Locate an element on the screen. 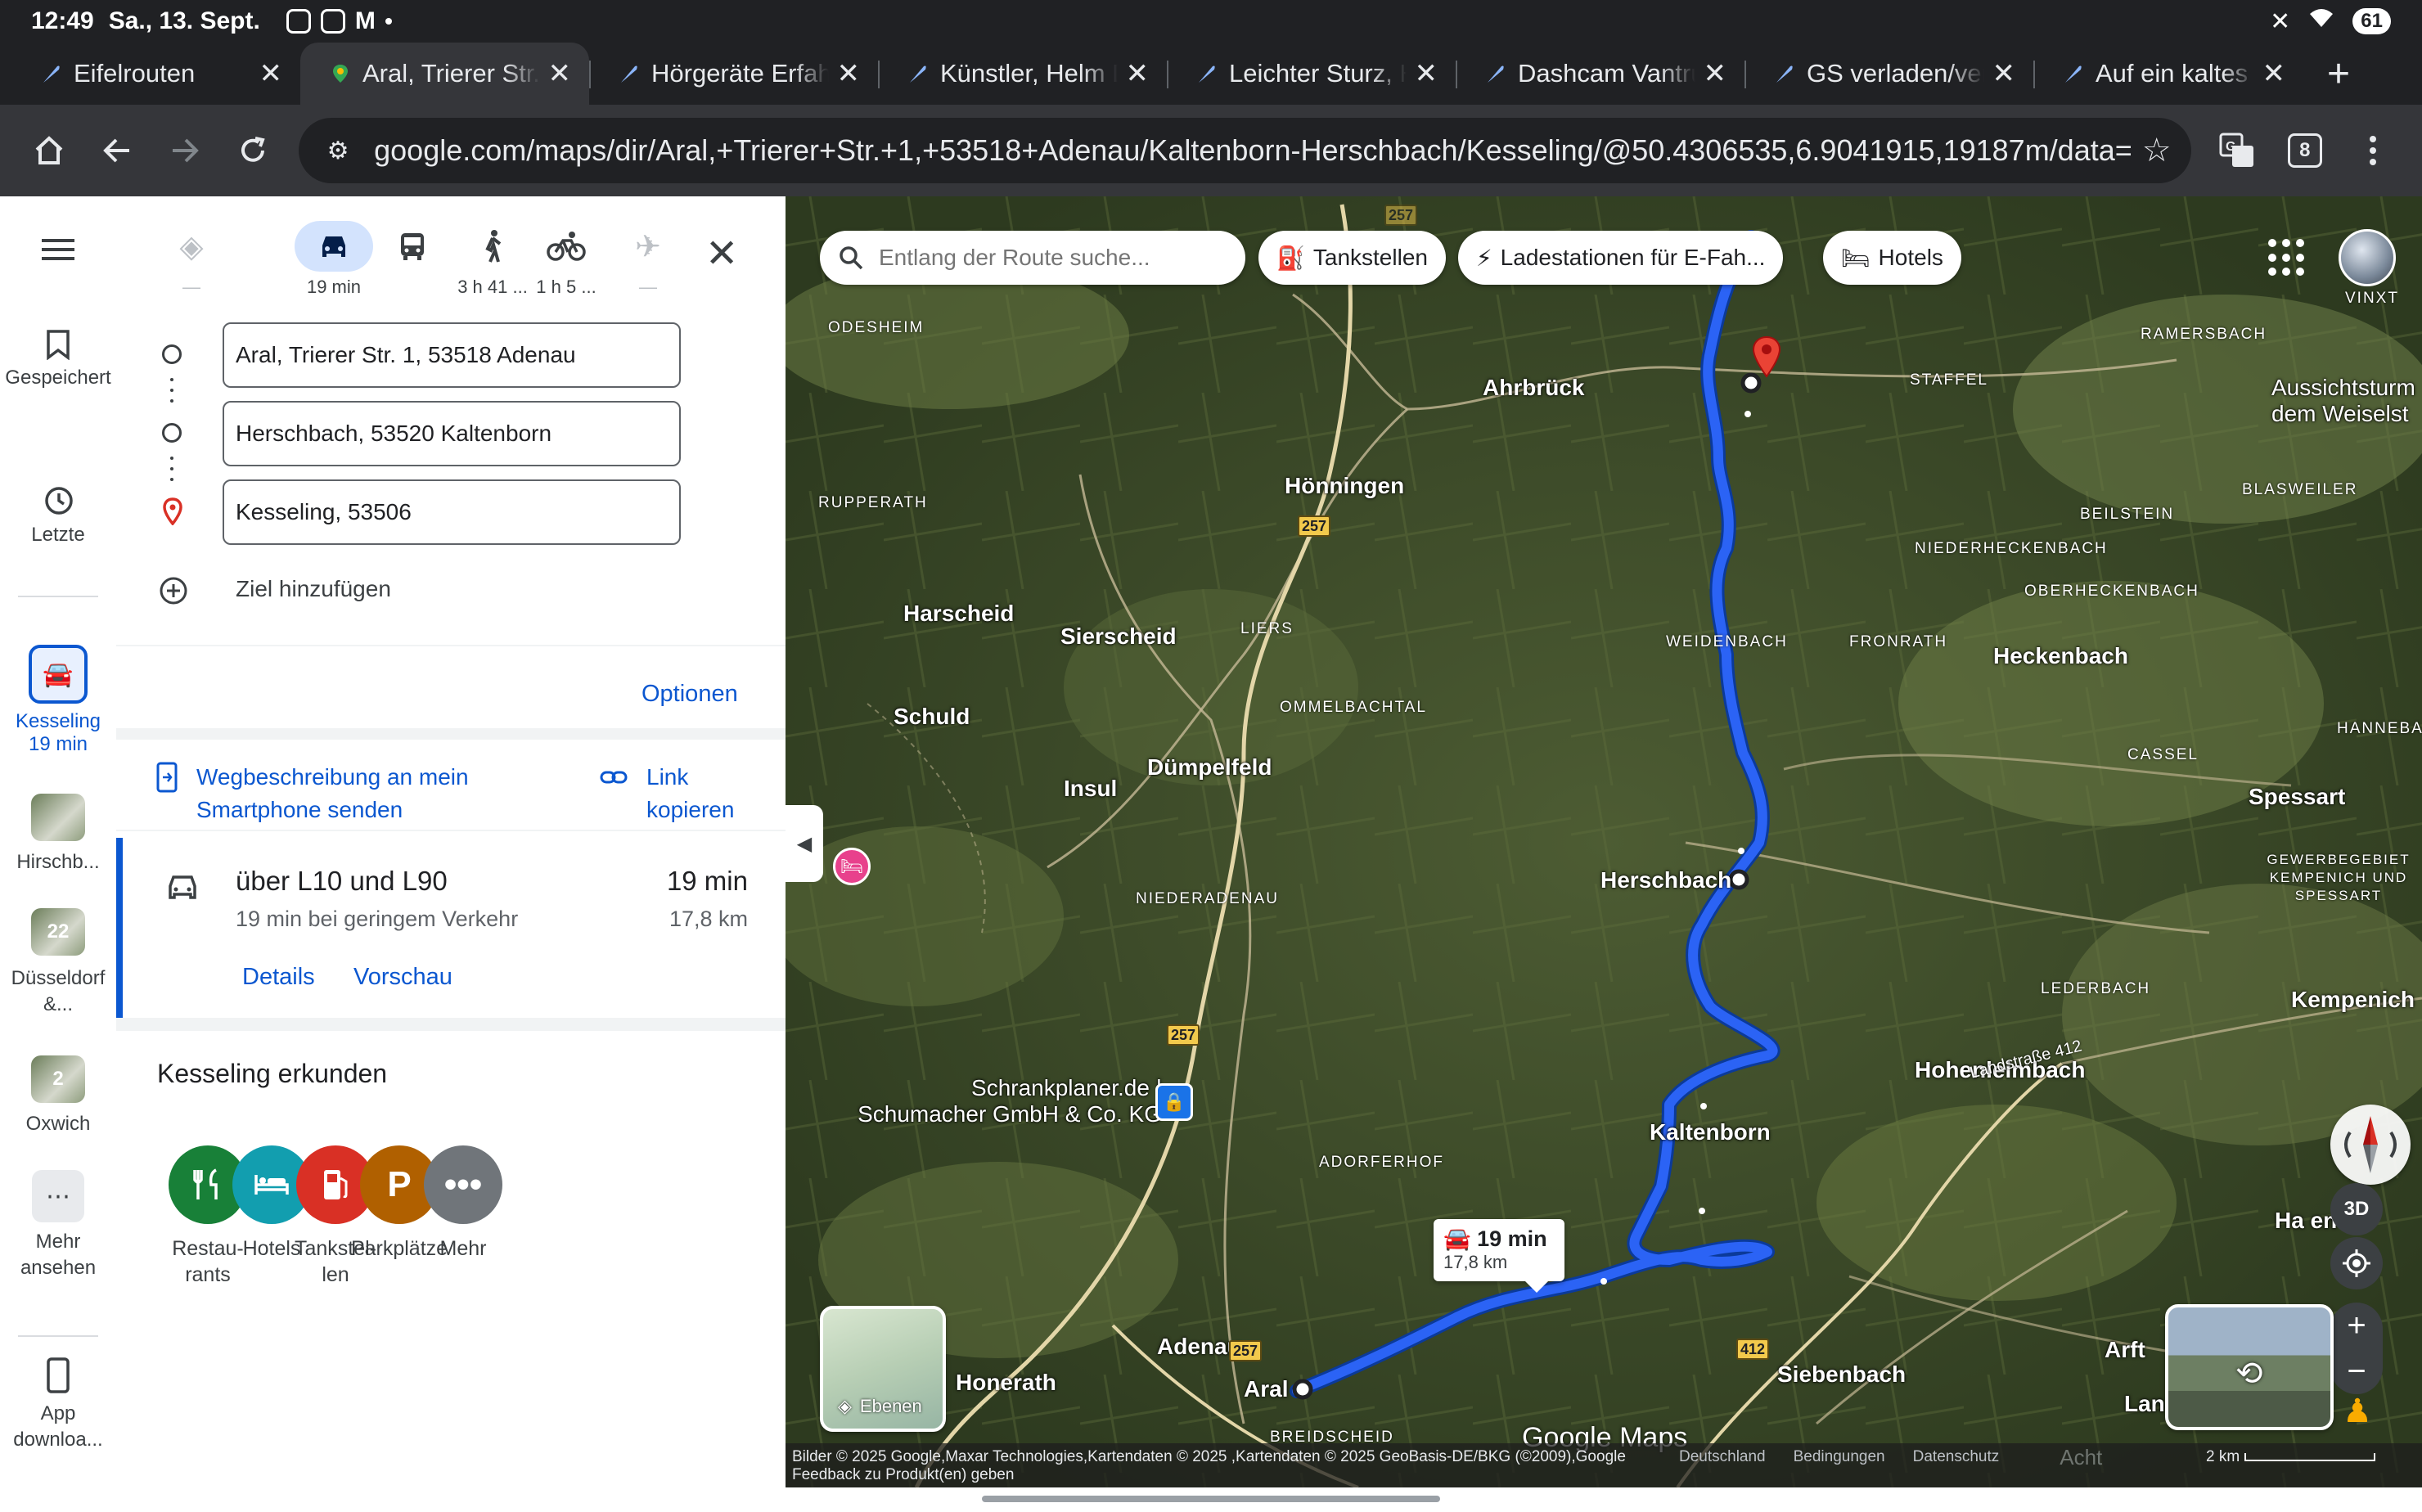 This screenshot has height=1512, width=2422. my-location-button is located at coordinates (2356, 1263).